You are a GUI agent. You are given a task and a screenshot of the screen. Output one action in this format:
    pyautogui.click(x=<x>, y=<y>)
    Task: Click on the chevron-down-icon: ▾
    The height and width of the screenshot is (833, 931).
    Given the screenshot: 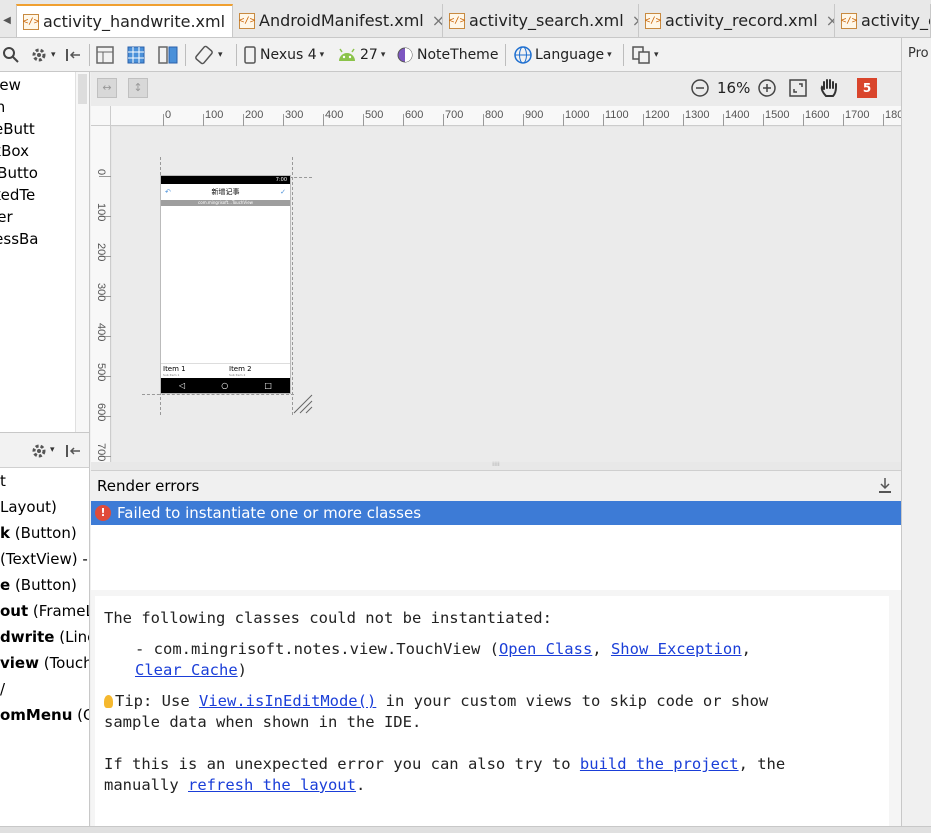 What is the action you would take?
    pyautogui.click(x=52, y=450)
    